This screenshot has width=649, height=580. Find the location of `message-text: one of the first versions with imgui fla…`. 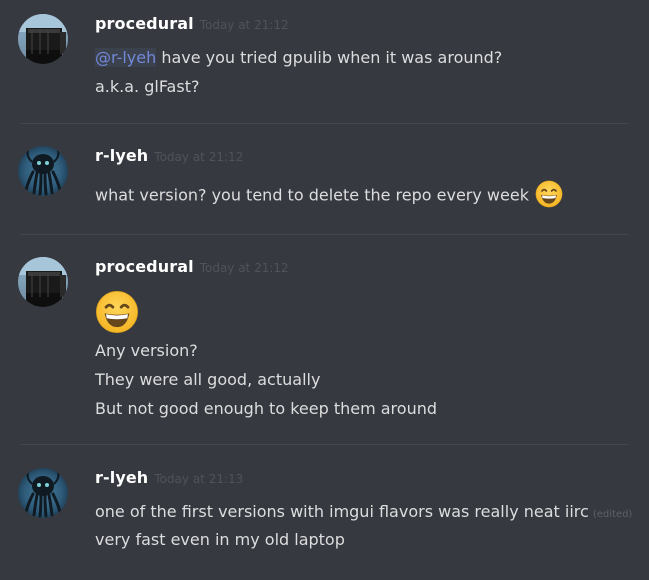

message-text: one of the first versions with imgui fla… is located at coordinates (342, 511).